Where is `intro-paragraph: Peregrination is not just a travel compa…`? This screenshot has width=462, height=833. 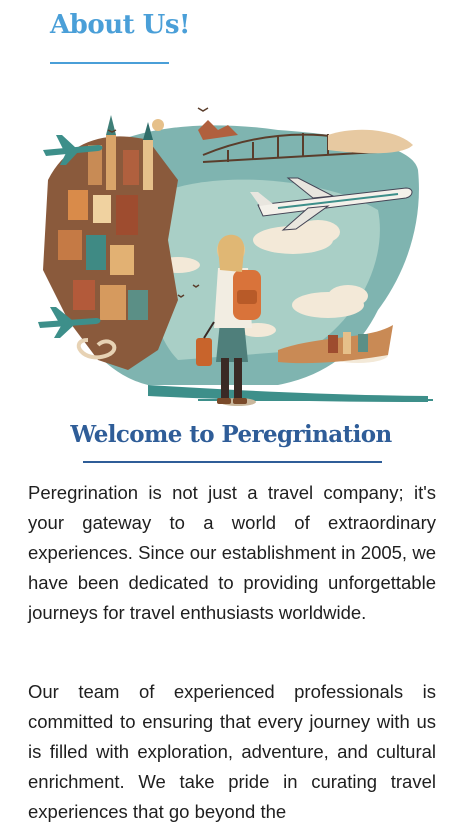 intro-paragraph: Peregrination is not just a travel compa… is located at coordinates (232, 552).